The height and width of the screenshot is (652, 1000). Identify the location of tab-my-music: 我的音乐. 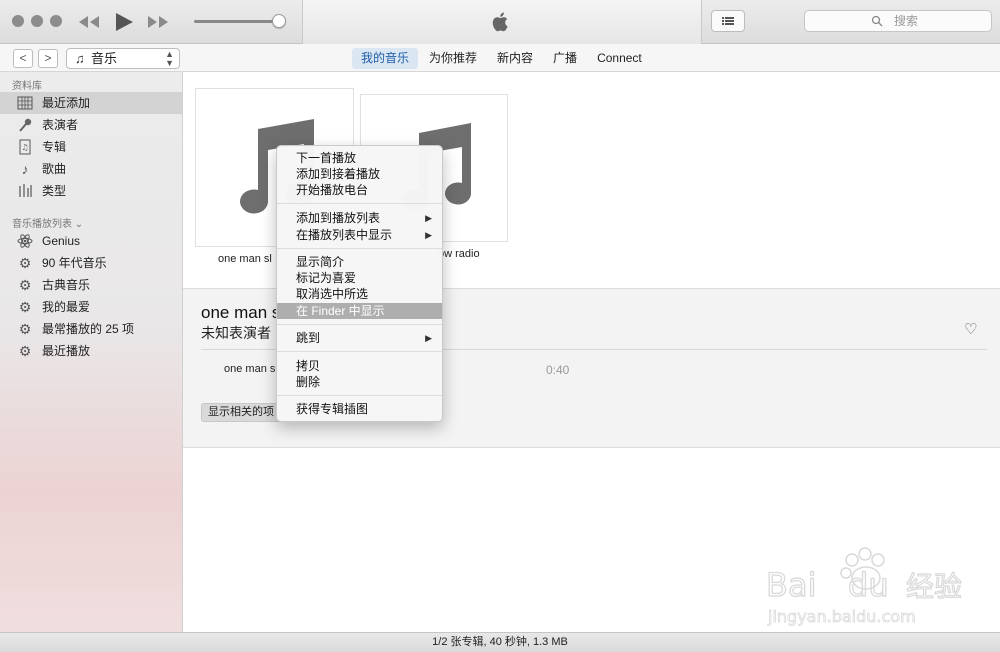
(385, 58).